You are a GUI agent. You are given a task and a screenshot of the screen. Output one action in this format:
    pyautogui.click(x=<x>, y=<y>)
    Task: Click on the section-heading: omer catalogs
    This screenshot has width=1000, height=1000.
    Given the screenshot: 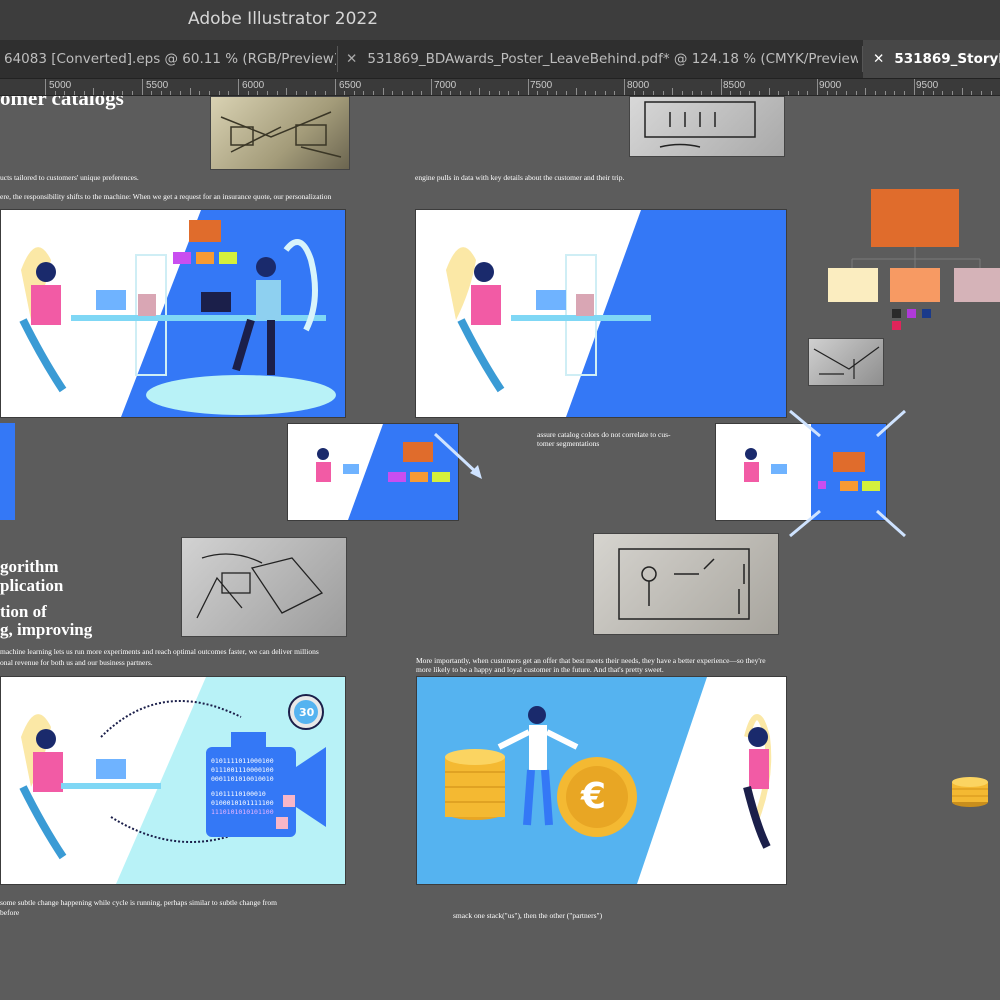 What is the action you would take?
    pyautogui.click(x=62, y=103)
    